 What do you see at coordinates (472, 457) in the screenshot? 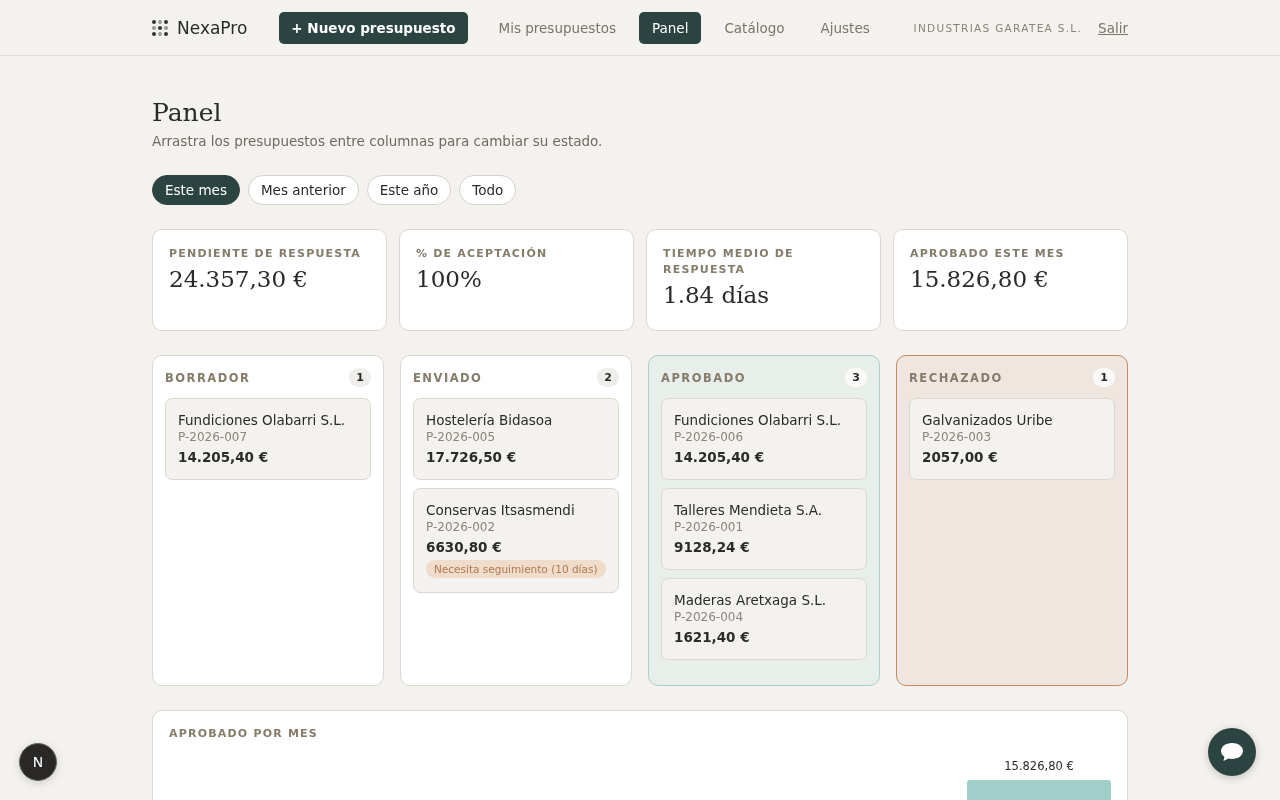
I see `quote-amount: 17.726,50 €` at bounding box center [472, 457].